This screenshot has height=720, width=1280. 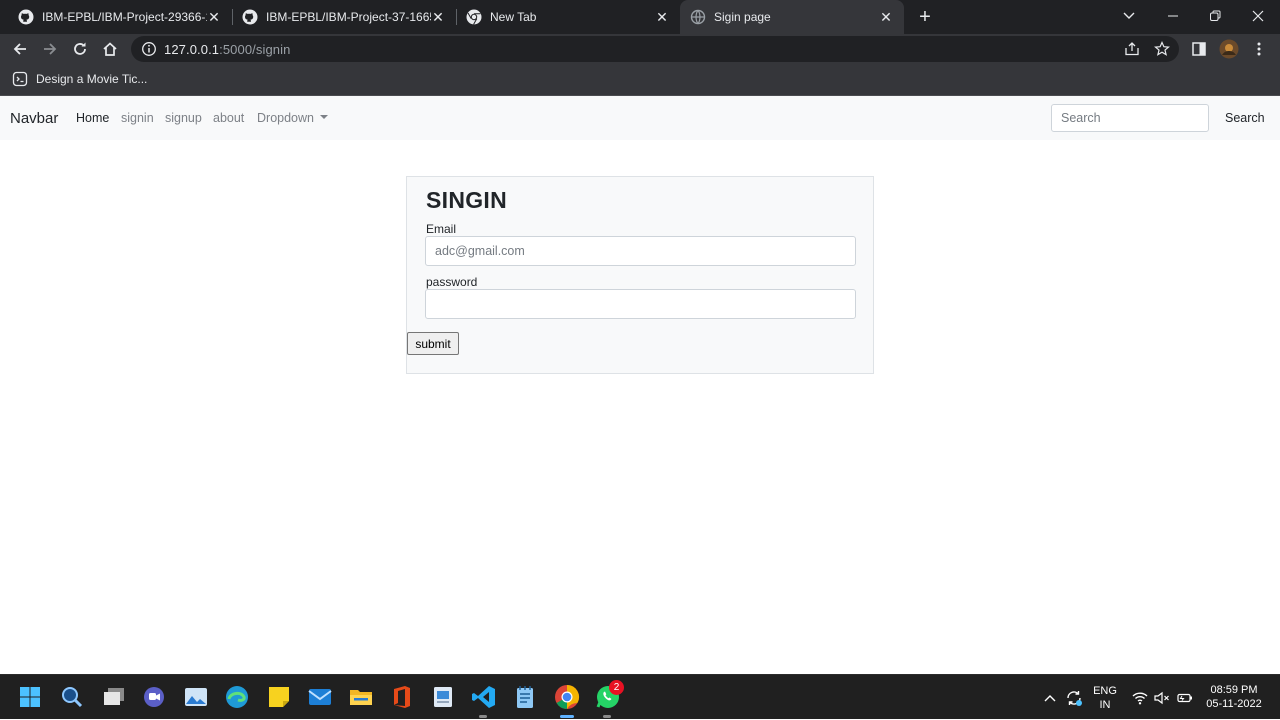 I want to click on wifi-tray-button, so click(x=1140, y=697).